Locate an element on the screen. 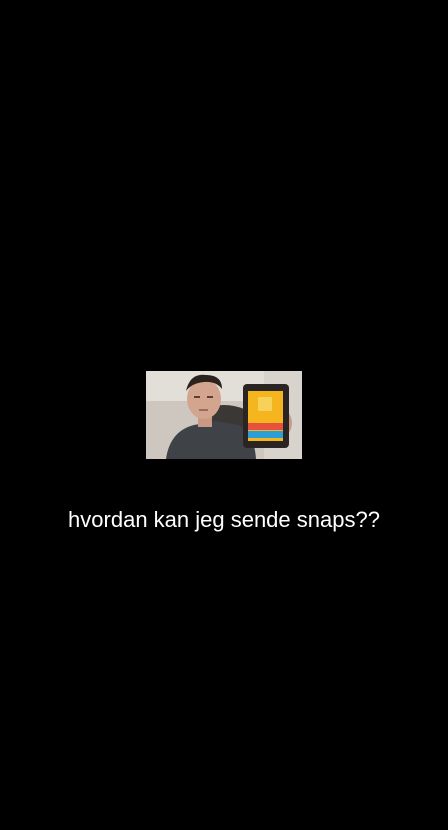 The image size is (448, 830). story-photo is located at coordinates (224, 415).